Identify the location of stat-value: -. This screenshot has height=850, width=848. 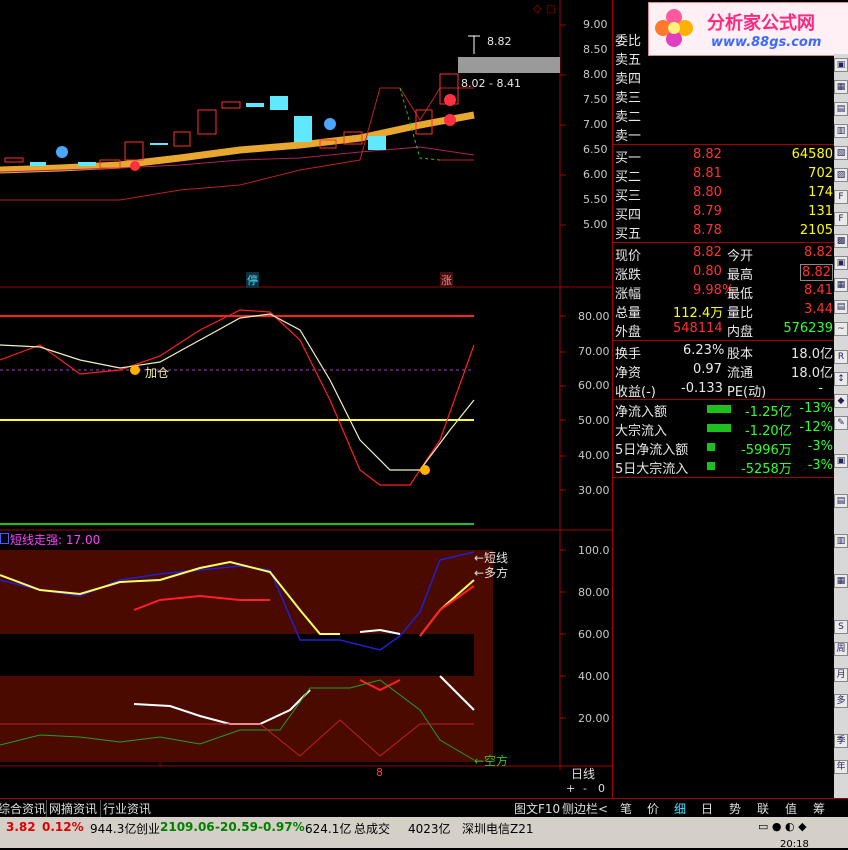
(820, 388).